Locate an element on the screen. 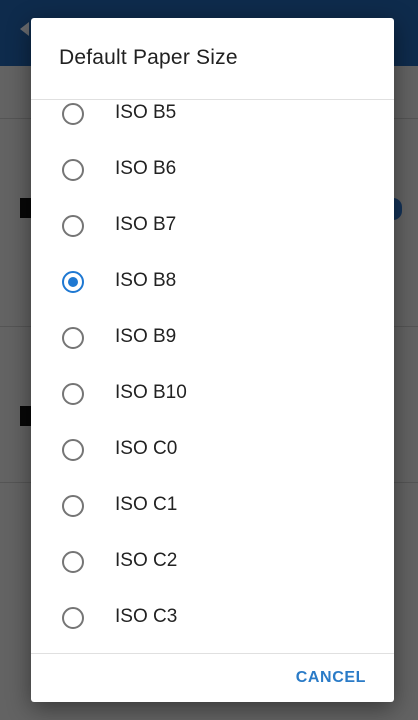 The image size is (418, 720). option-iso-b9: ISO B9 is located at coordinates (212, 338).